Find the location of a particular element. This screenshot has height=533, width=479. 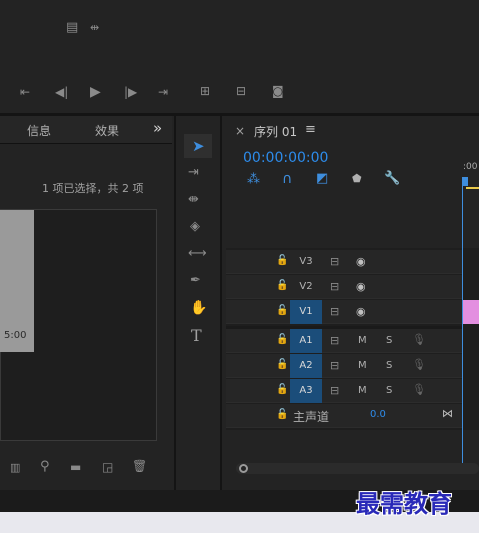

master-track-label: 主声道 is located at coordinates (311, 417).